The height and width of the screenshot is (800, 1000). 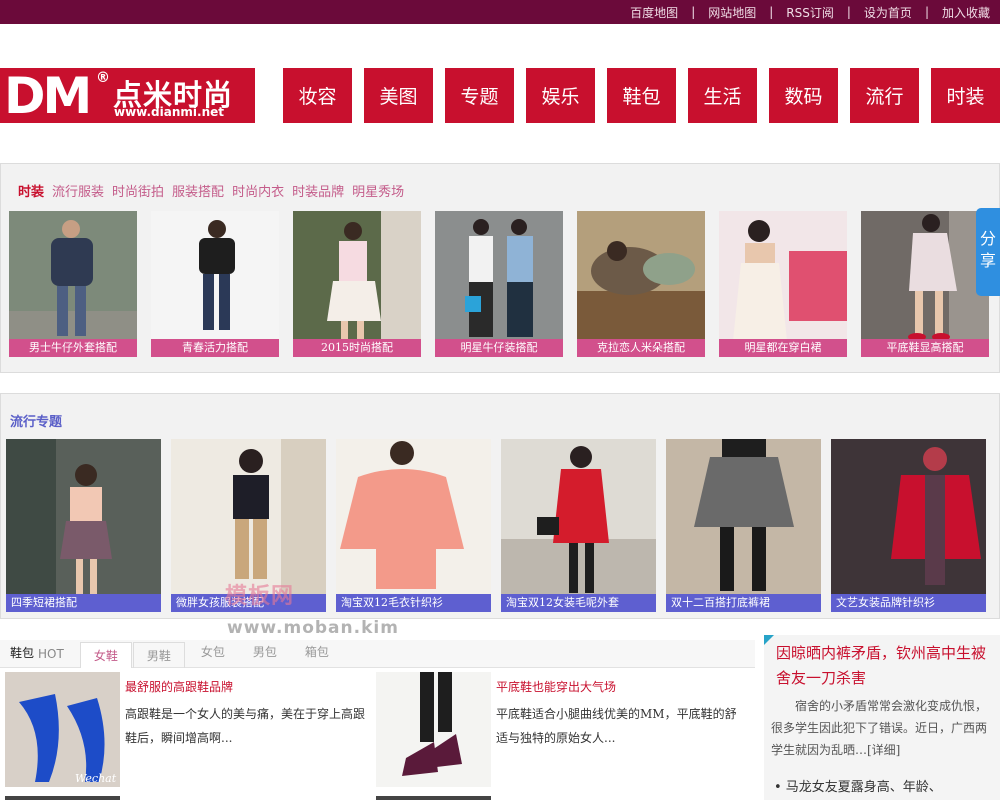 I want to click on article-photo, so click(x=433, y=729).